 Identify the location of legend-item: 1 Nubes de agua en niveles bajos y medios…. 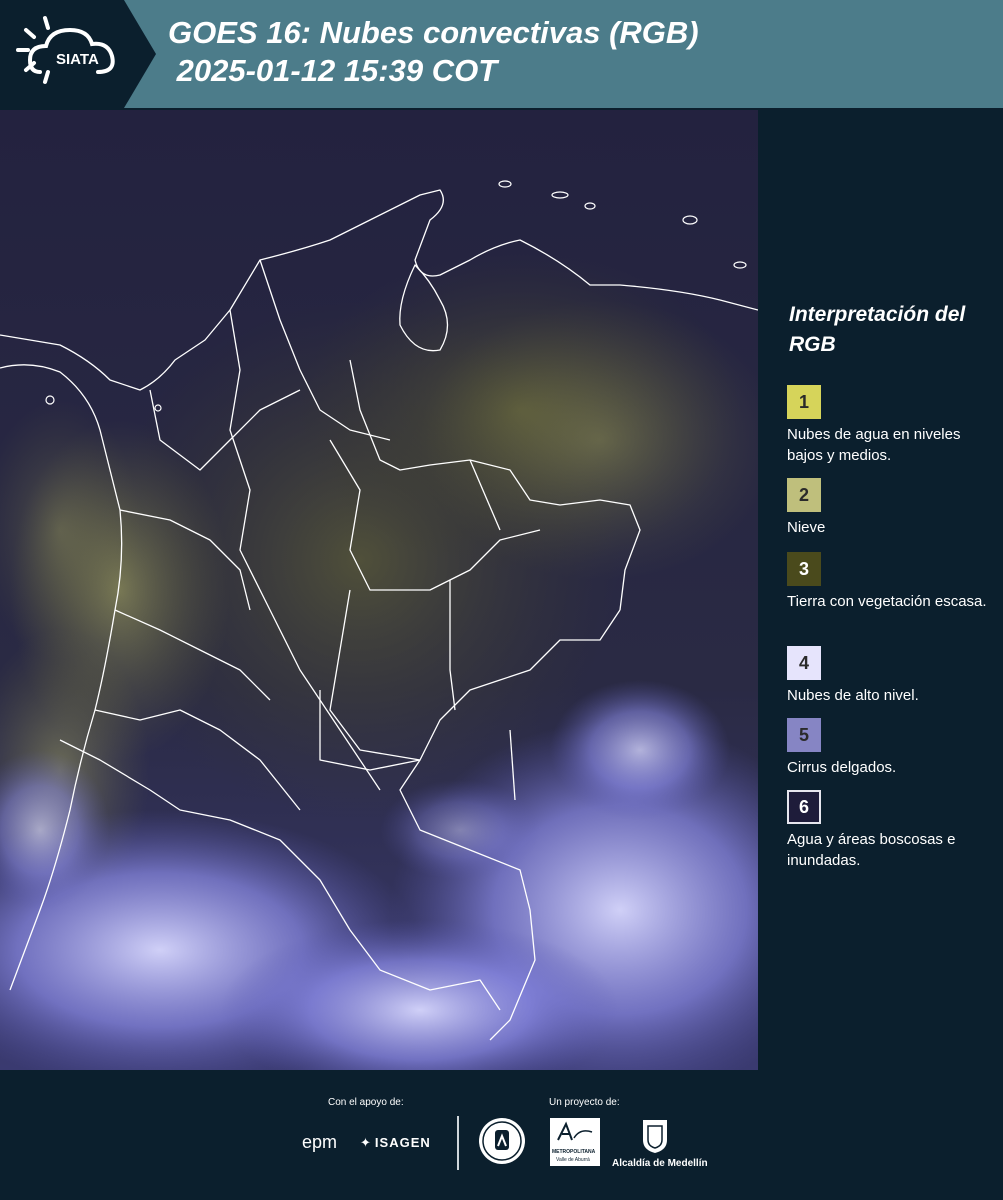
(887, 425).